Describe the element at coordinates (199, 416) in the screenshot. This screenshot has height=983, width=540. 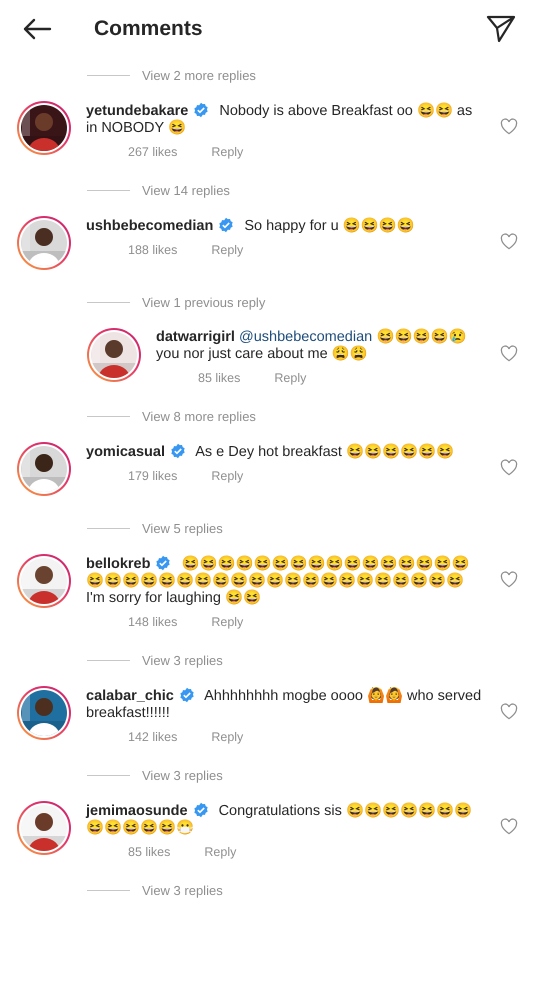
I see `view-replies-link: View 8 more replies` at that location.